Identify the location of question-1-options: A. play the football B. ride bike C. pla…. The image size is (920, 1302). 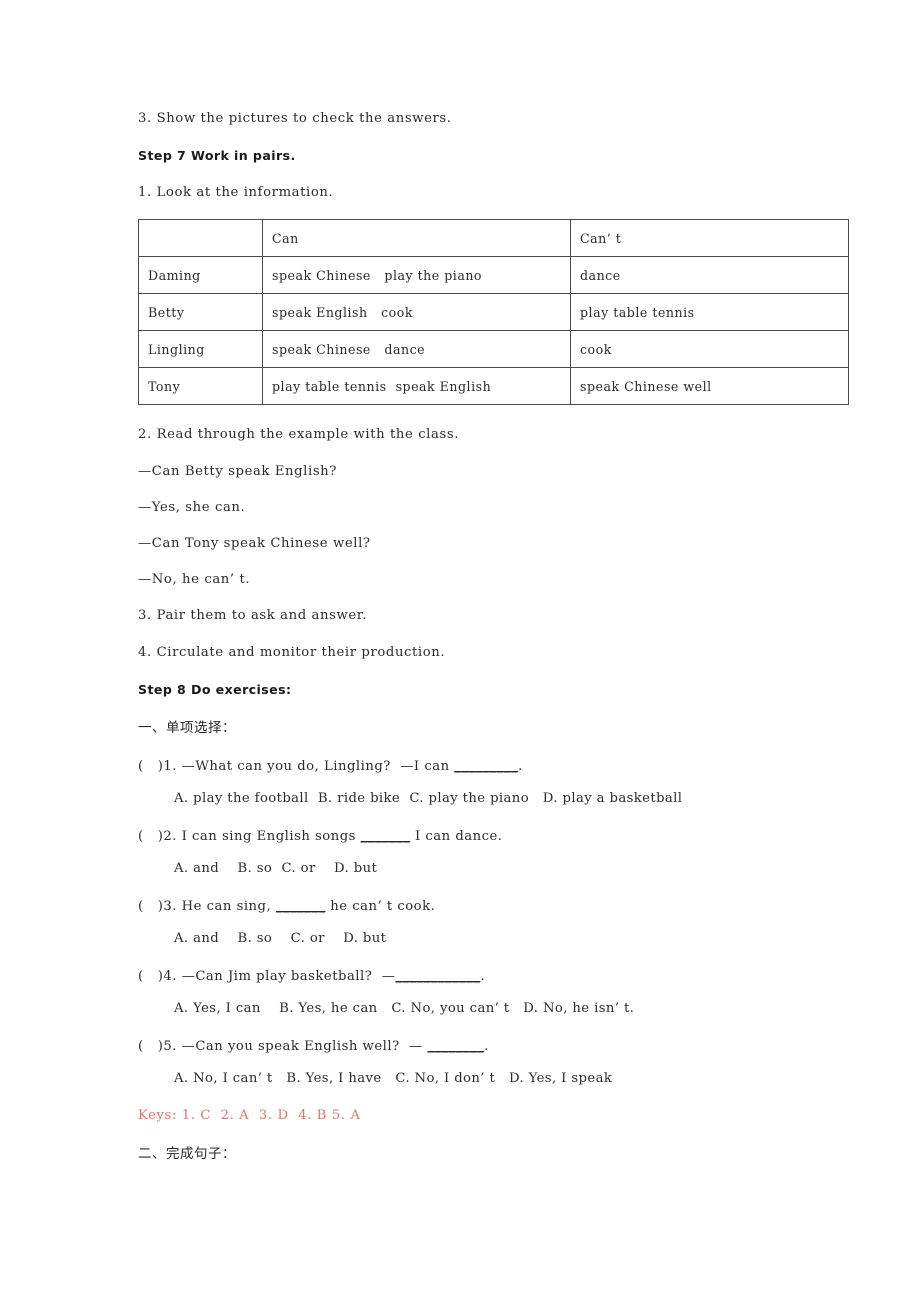
(468, 798).